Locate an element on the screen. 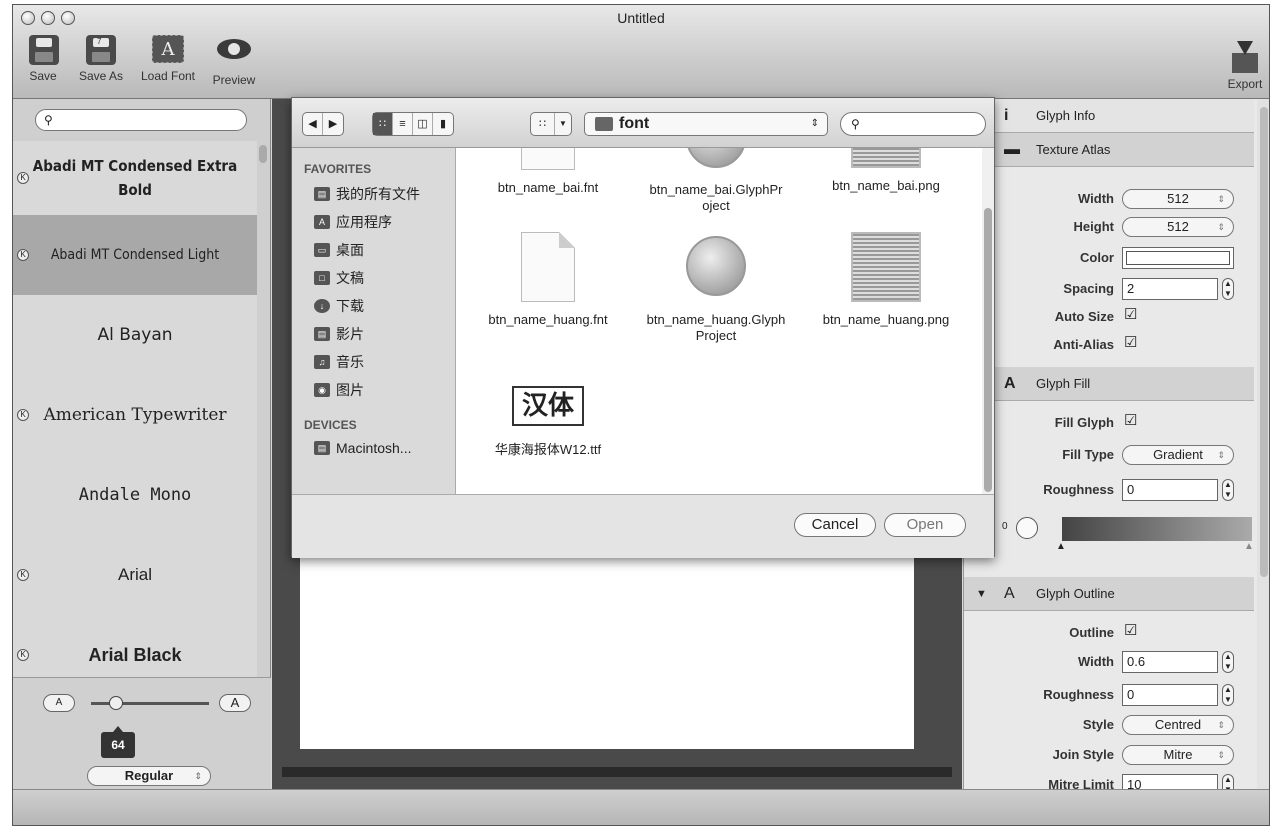 The height and width of the screenshot is (832, 1280). save-as-button: 7 Save As is located at coordinates (101, 59).